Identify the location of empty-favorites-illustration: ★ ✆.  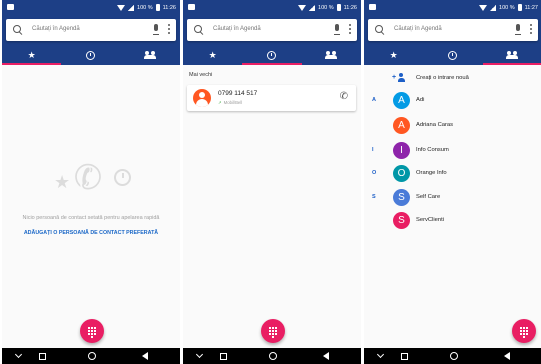
(94, 181).